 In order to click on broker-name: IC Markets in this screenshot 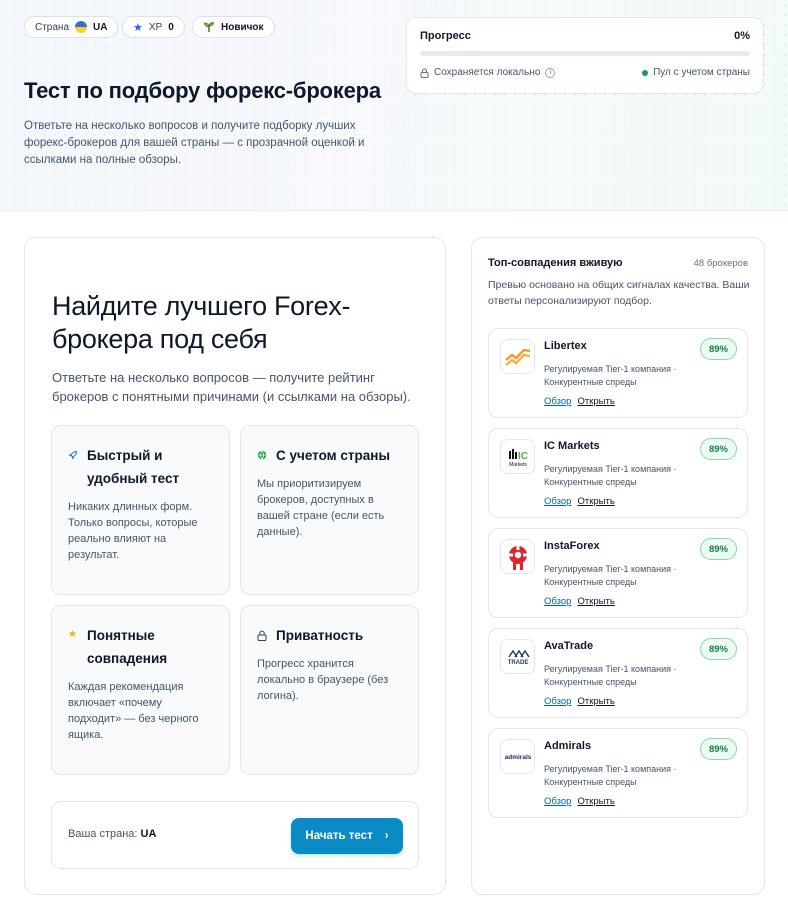, I will do `click(572, 446)`.